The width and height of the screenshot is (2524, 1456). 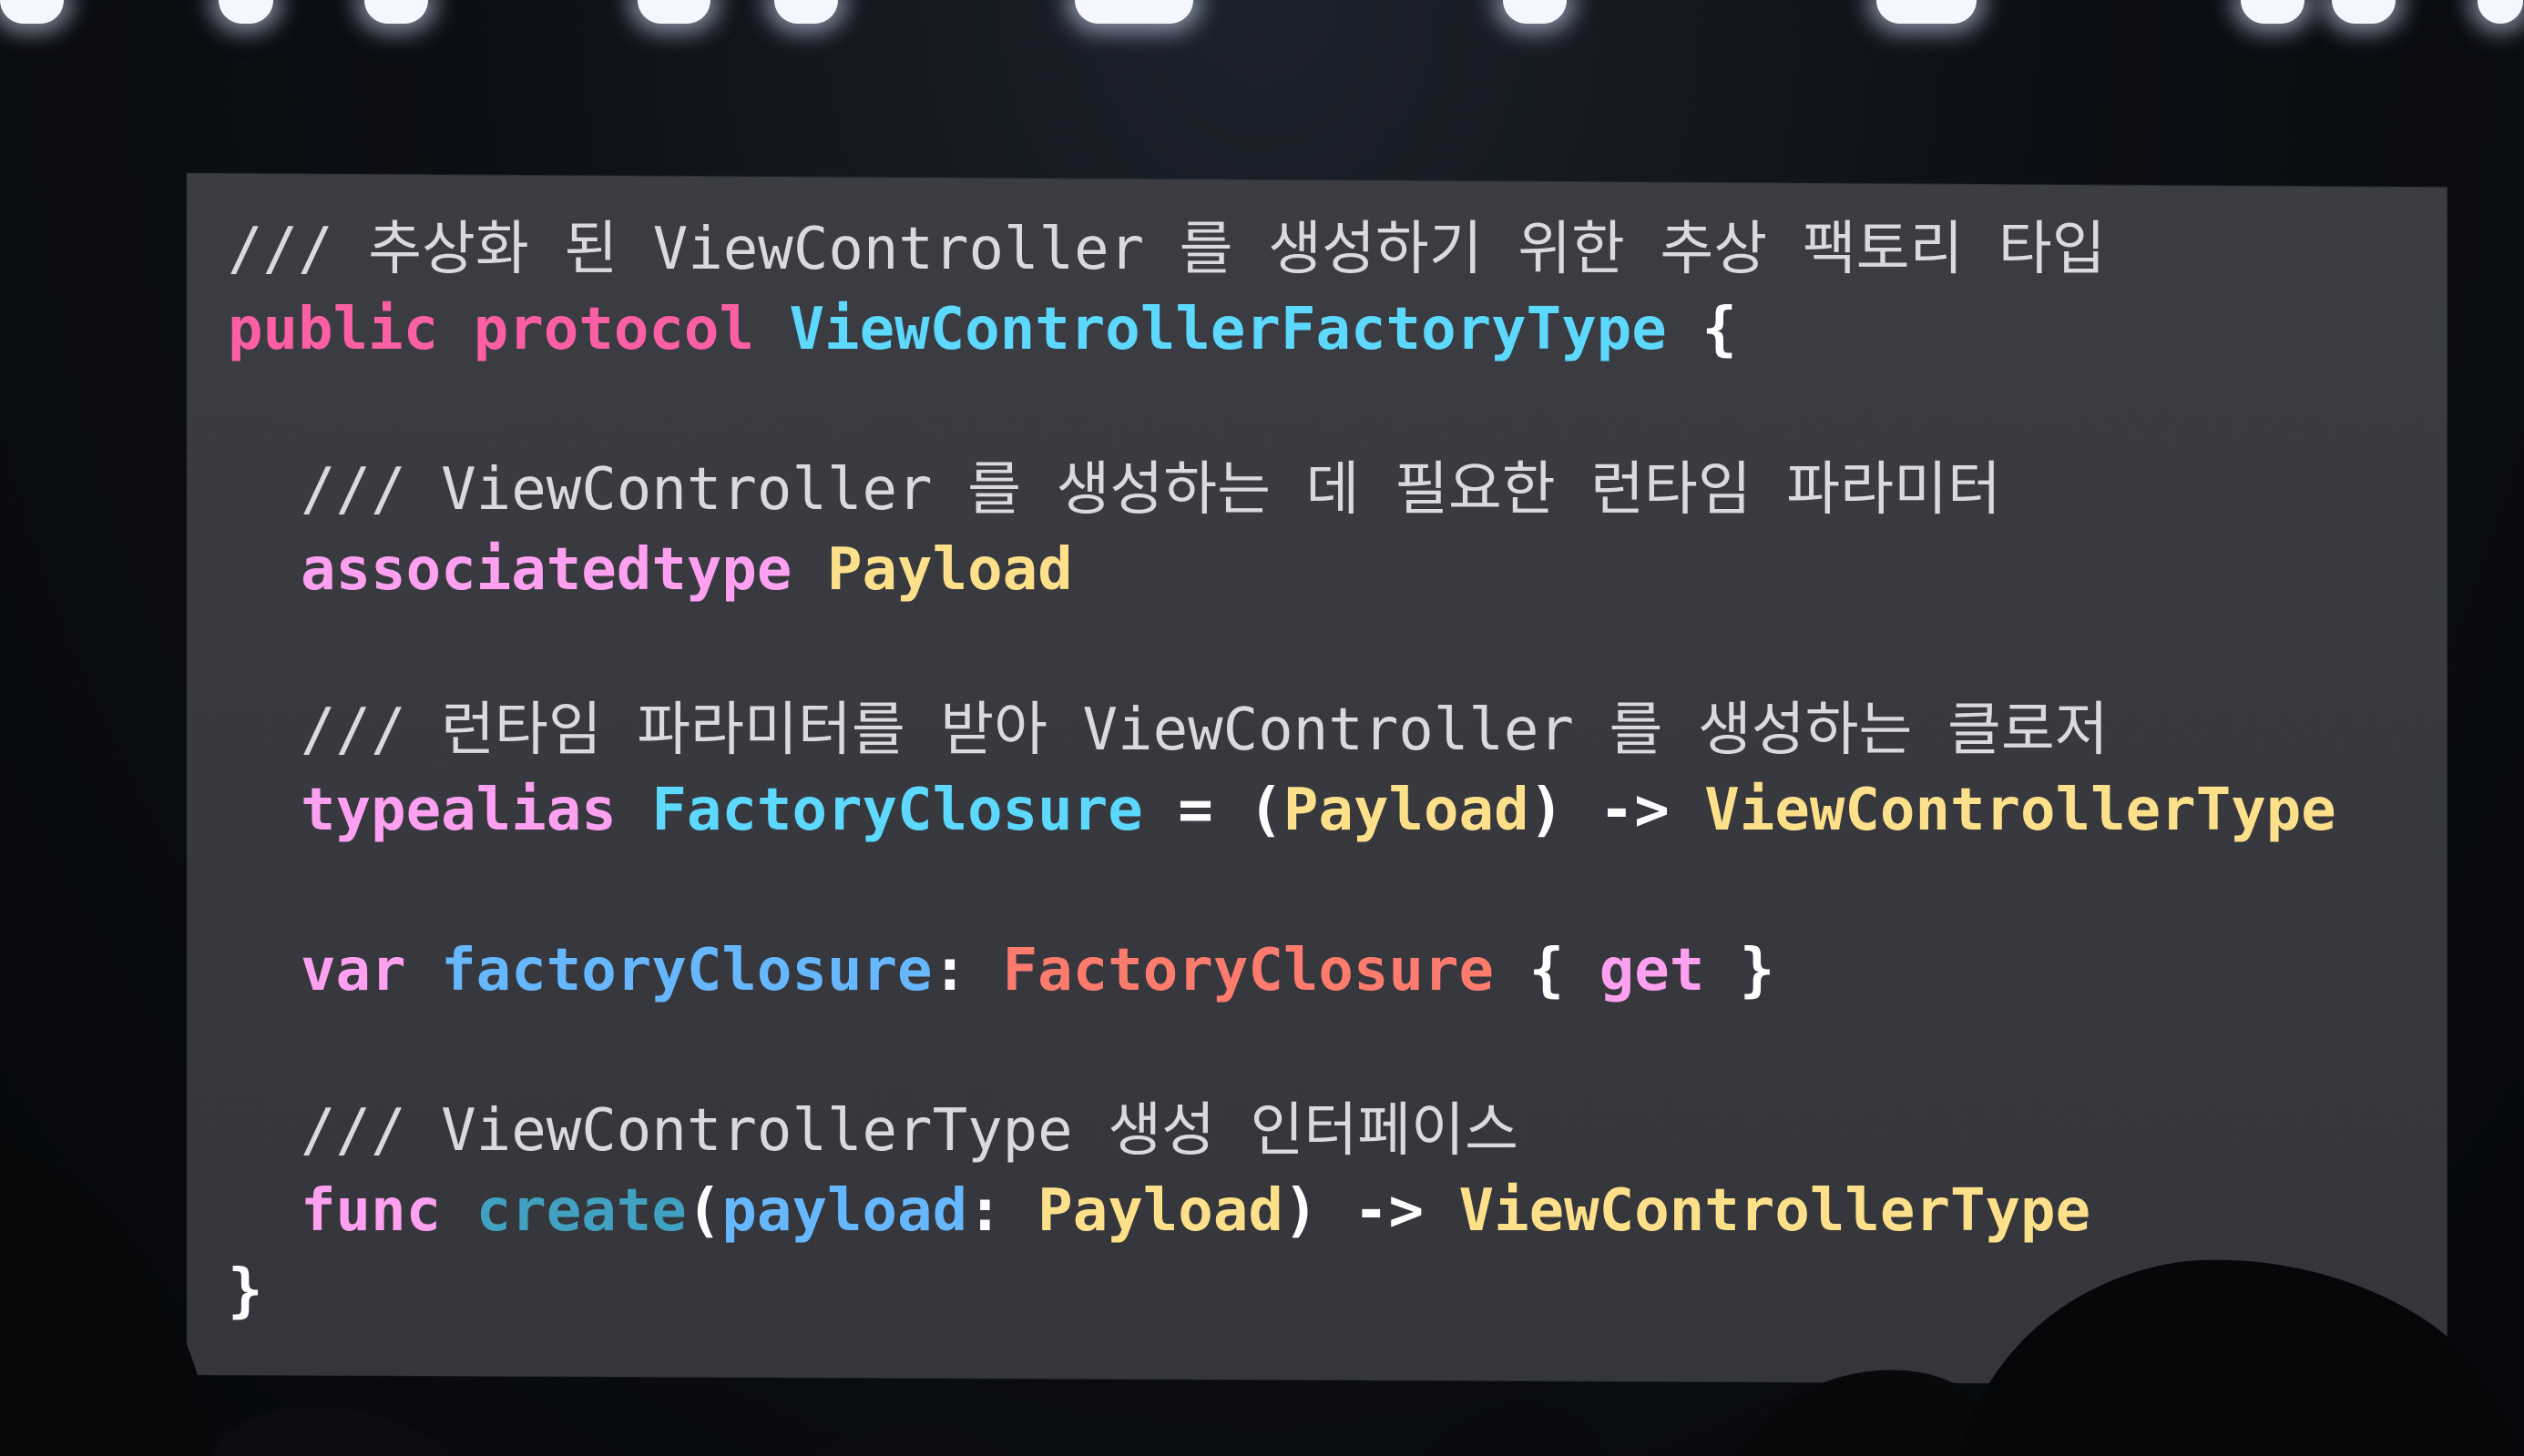 I want to click on code-token: /// ViewControllerType 생성 인터페이스, so click(x=909, y=1131).